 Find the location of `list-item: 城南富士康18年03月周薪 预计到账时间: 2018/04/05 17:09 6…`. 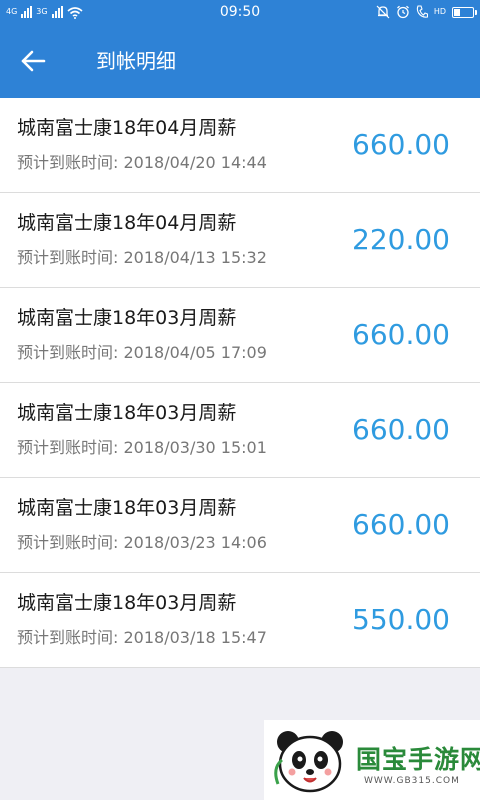

list-item: 城南富士康18年03月周薪 预计到账时间: 2018/04/05 17:09 6… is located at coordinates (240, 335).